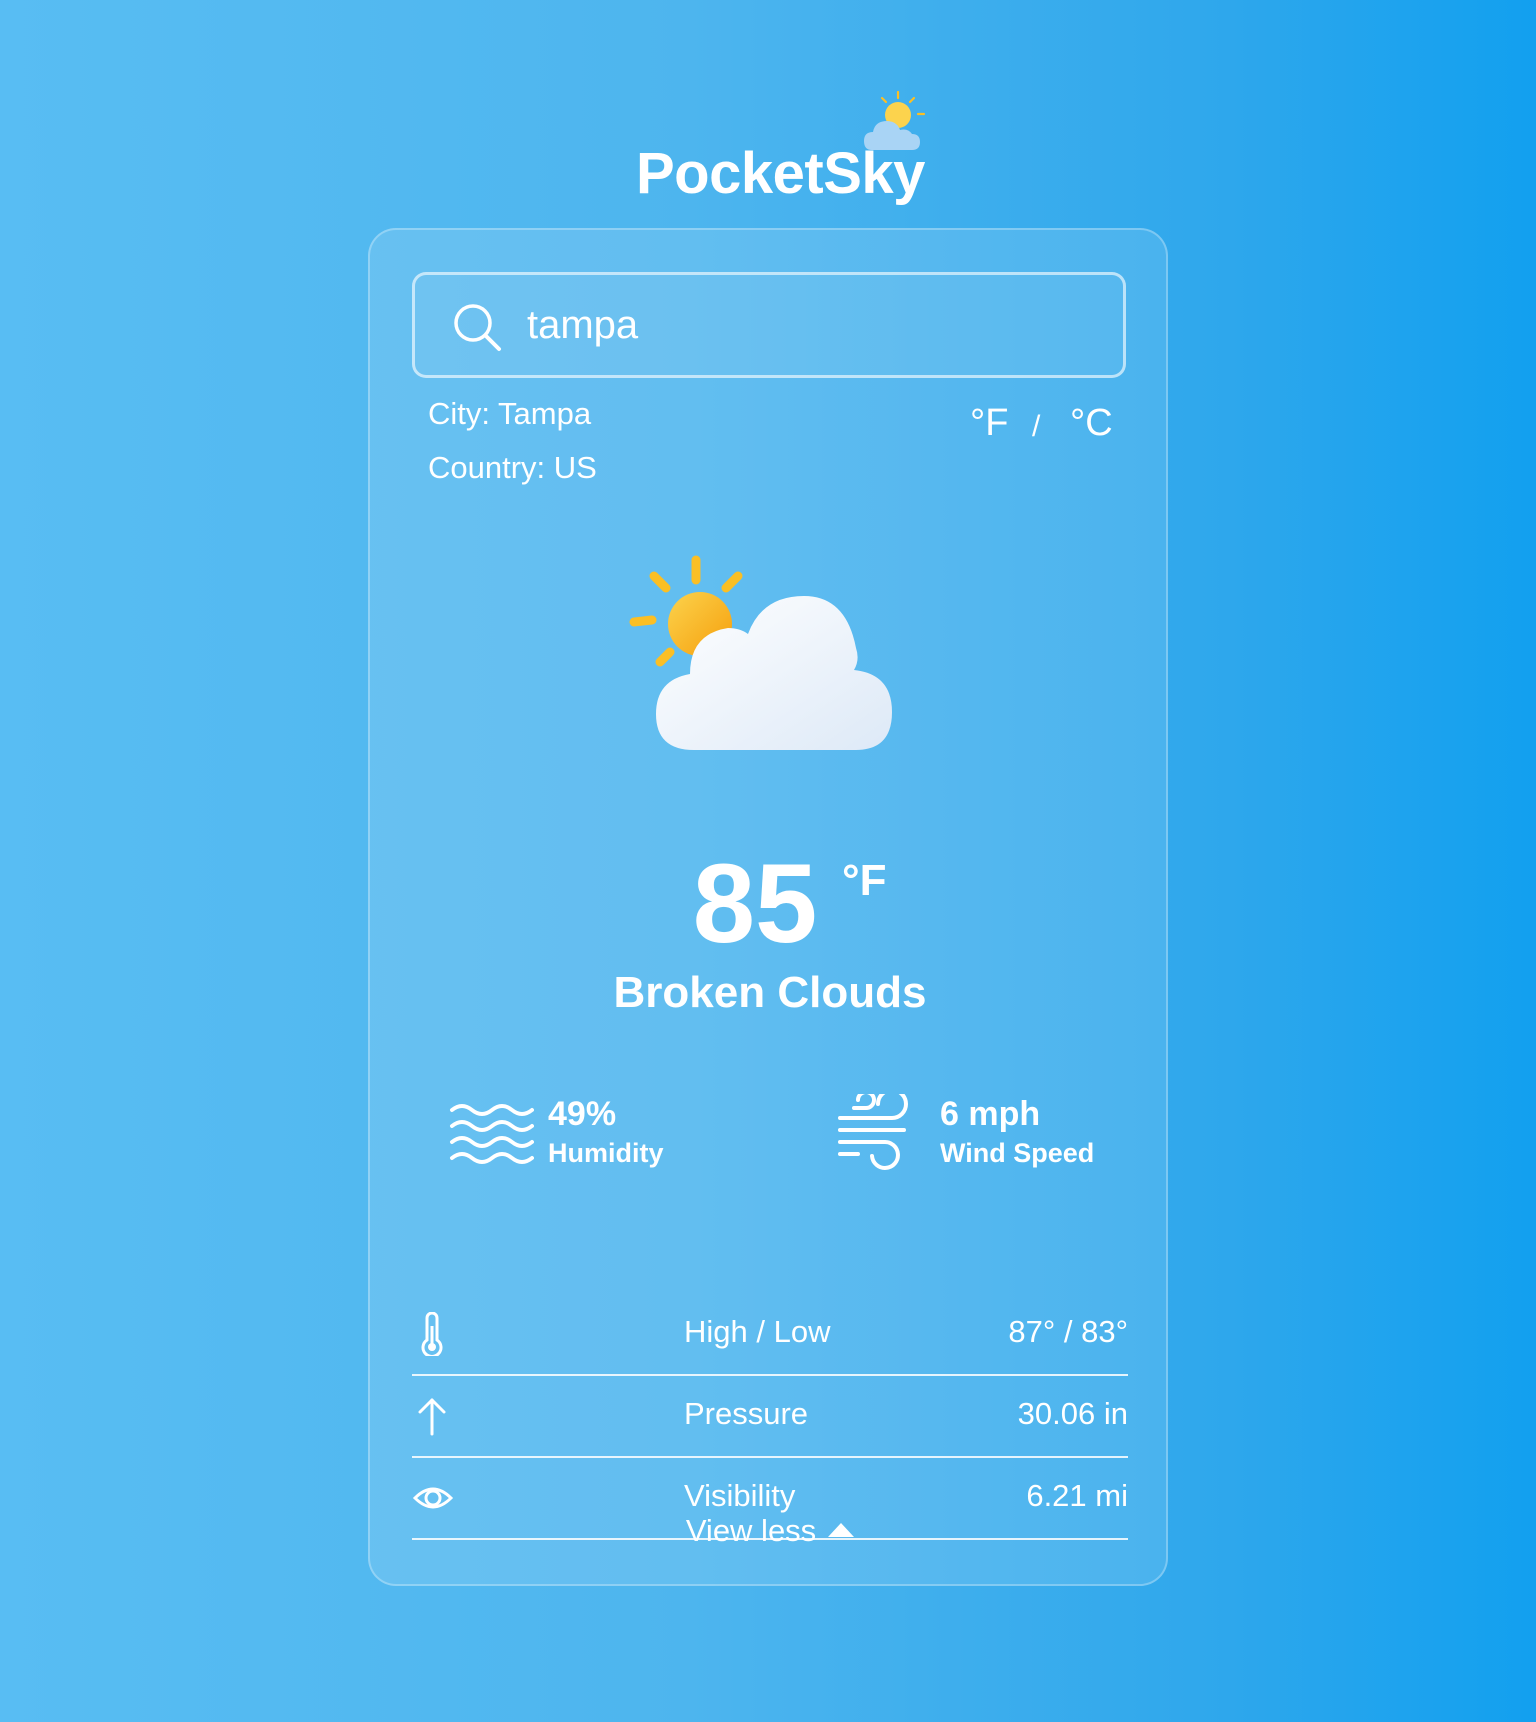  Describe the element at coordinates (606, 1153) in the screenshot. I see `humidity-label: Humidity` at that location.